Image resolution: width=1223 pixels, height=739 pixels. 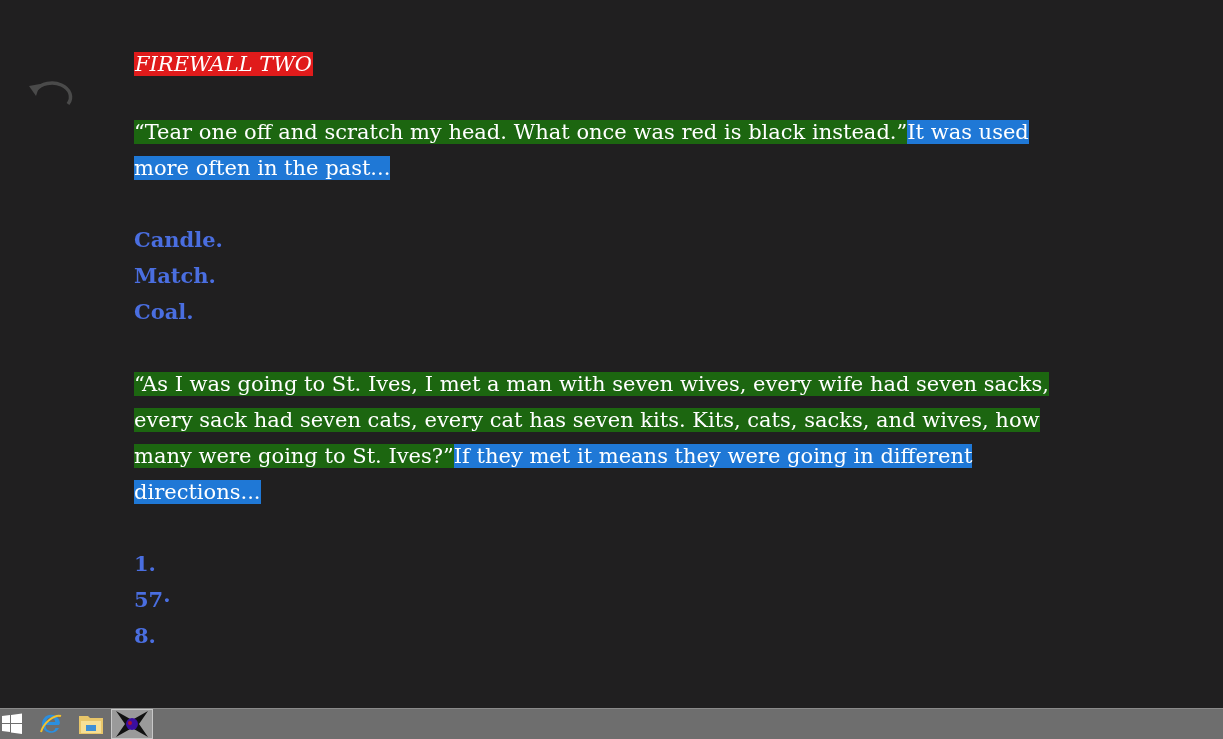 I want to click on page-title: FIREWALL TWO, so click(x=224, y=64).